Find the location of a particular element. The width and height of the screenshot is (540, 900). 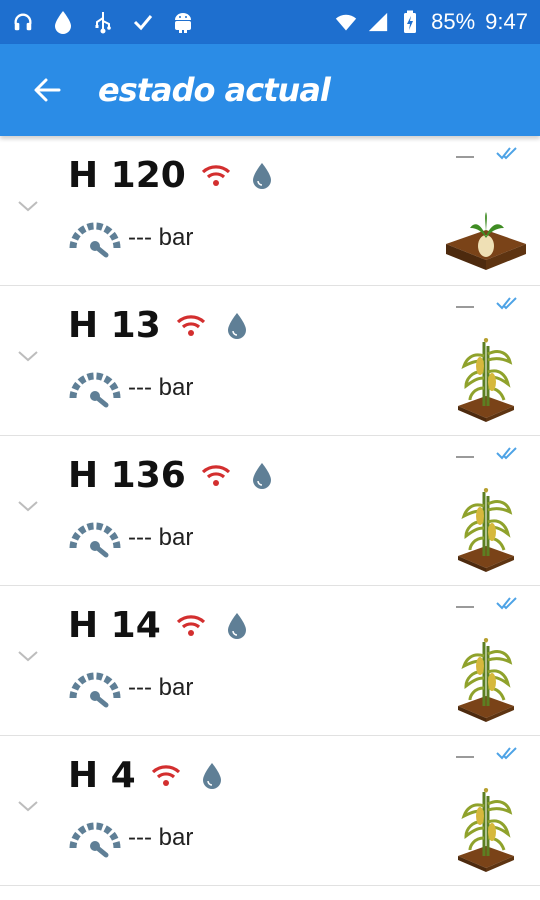

status-bar-right: 85% 9:47 is located at coordinates (431, 22).